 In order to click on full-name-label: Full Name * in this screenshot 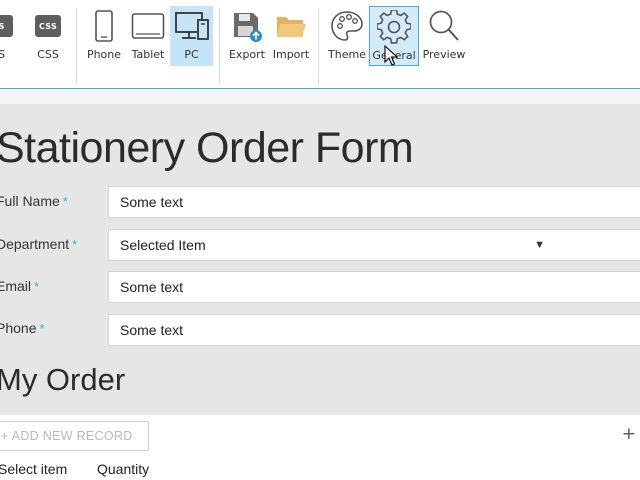, I will do `click(34, 201)`.